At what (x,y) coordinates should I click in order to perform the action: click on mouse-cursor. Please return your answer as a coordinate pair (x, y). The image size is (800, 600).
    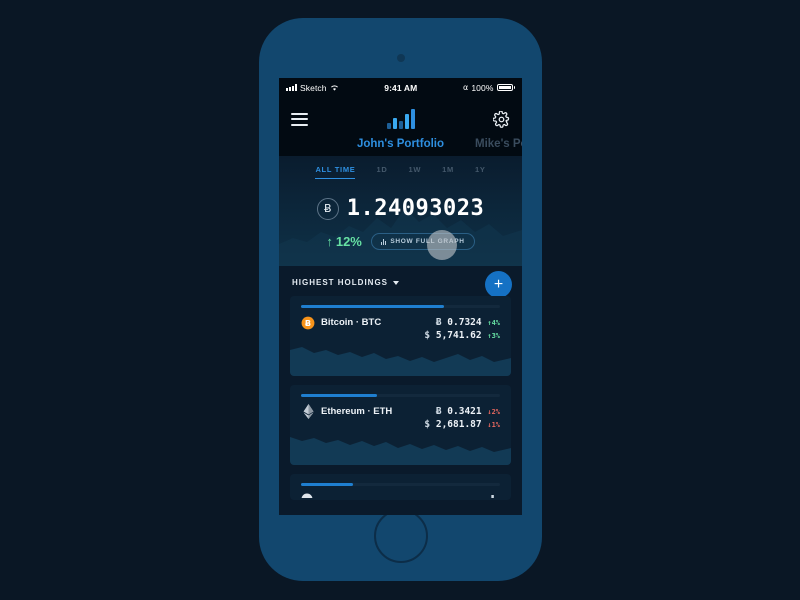
    Looking at the image, I should click on (442, 245).